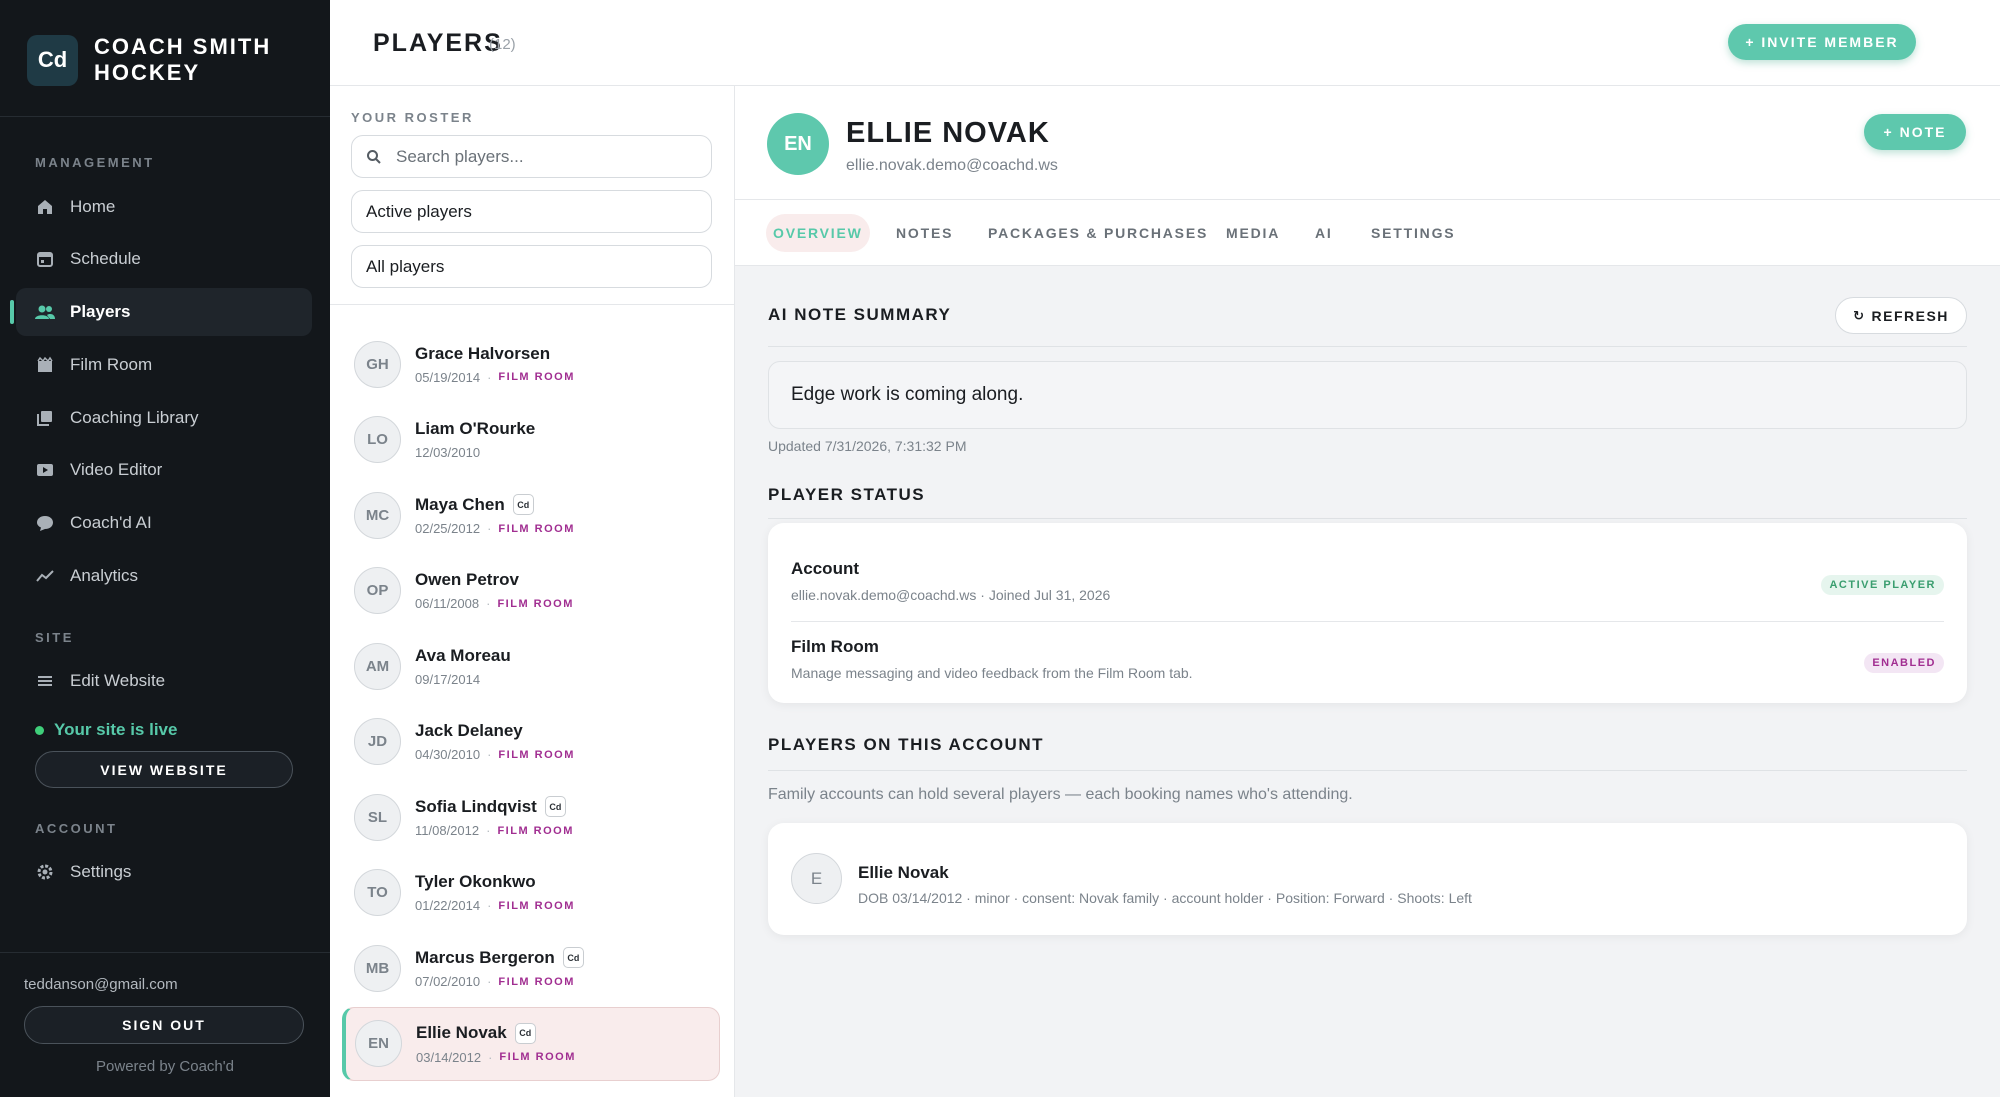 This screenshot has height=1097, width=2000. I want to click on film-icon, so click(45, 365).